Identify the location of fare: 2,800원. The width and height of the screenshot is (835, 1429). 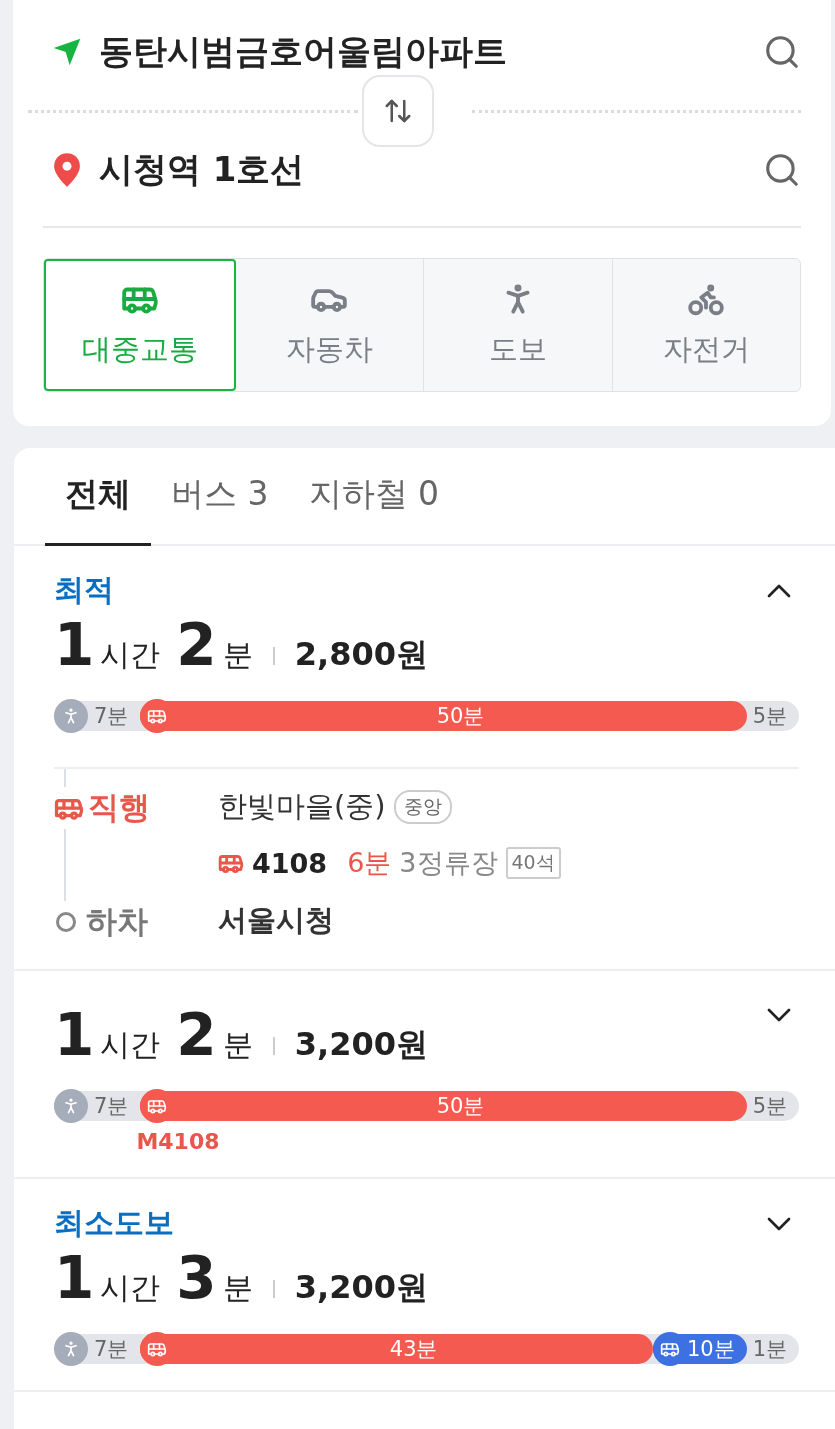
(361, 654).